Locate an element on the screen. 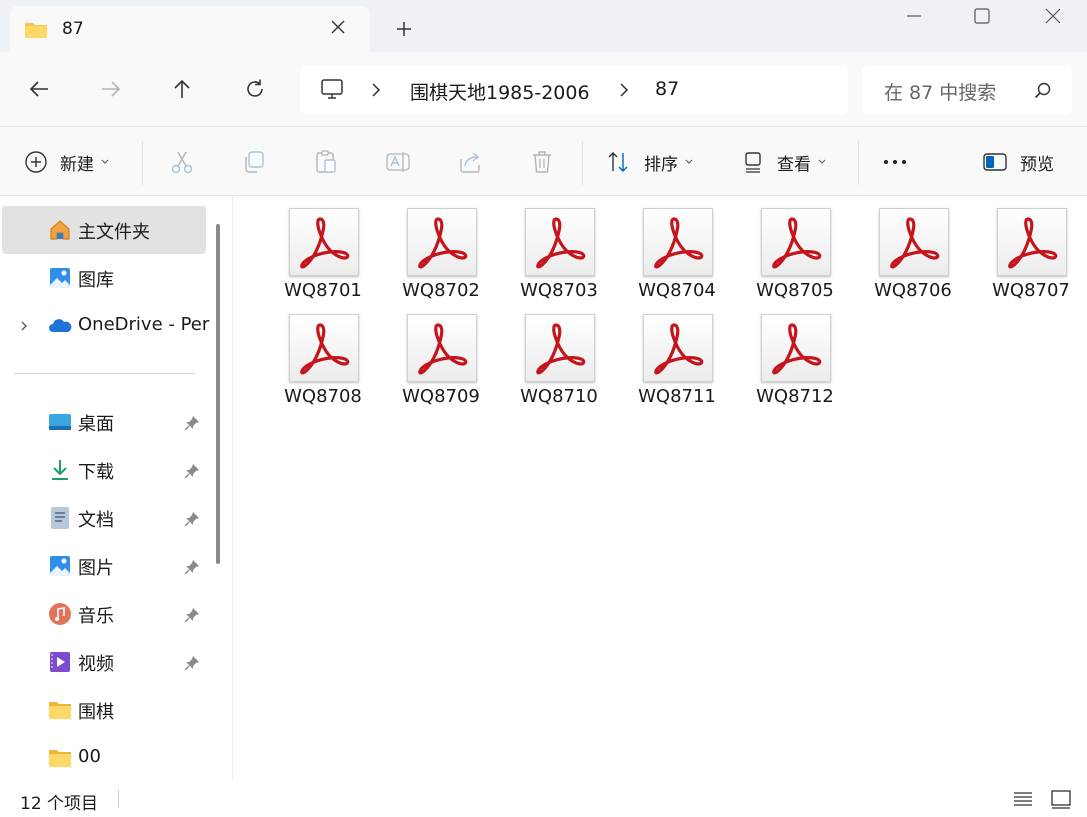 This screenshot has width=1087, height=817. sidebar-item-videos: 视频 is located at coordinates (103, 662).